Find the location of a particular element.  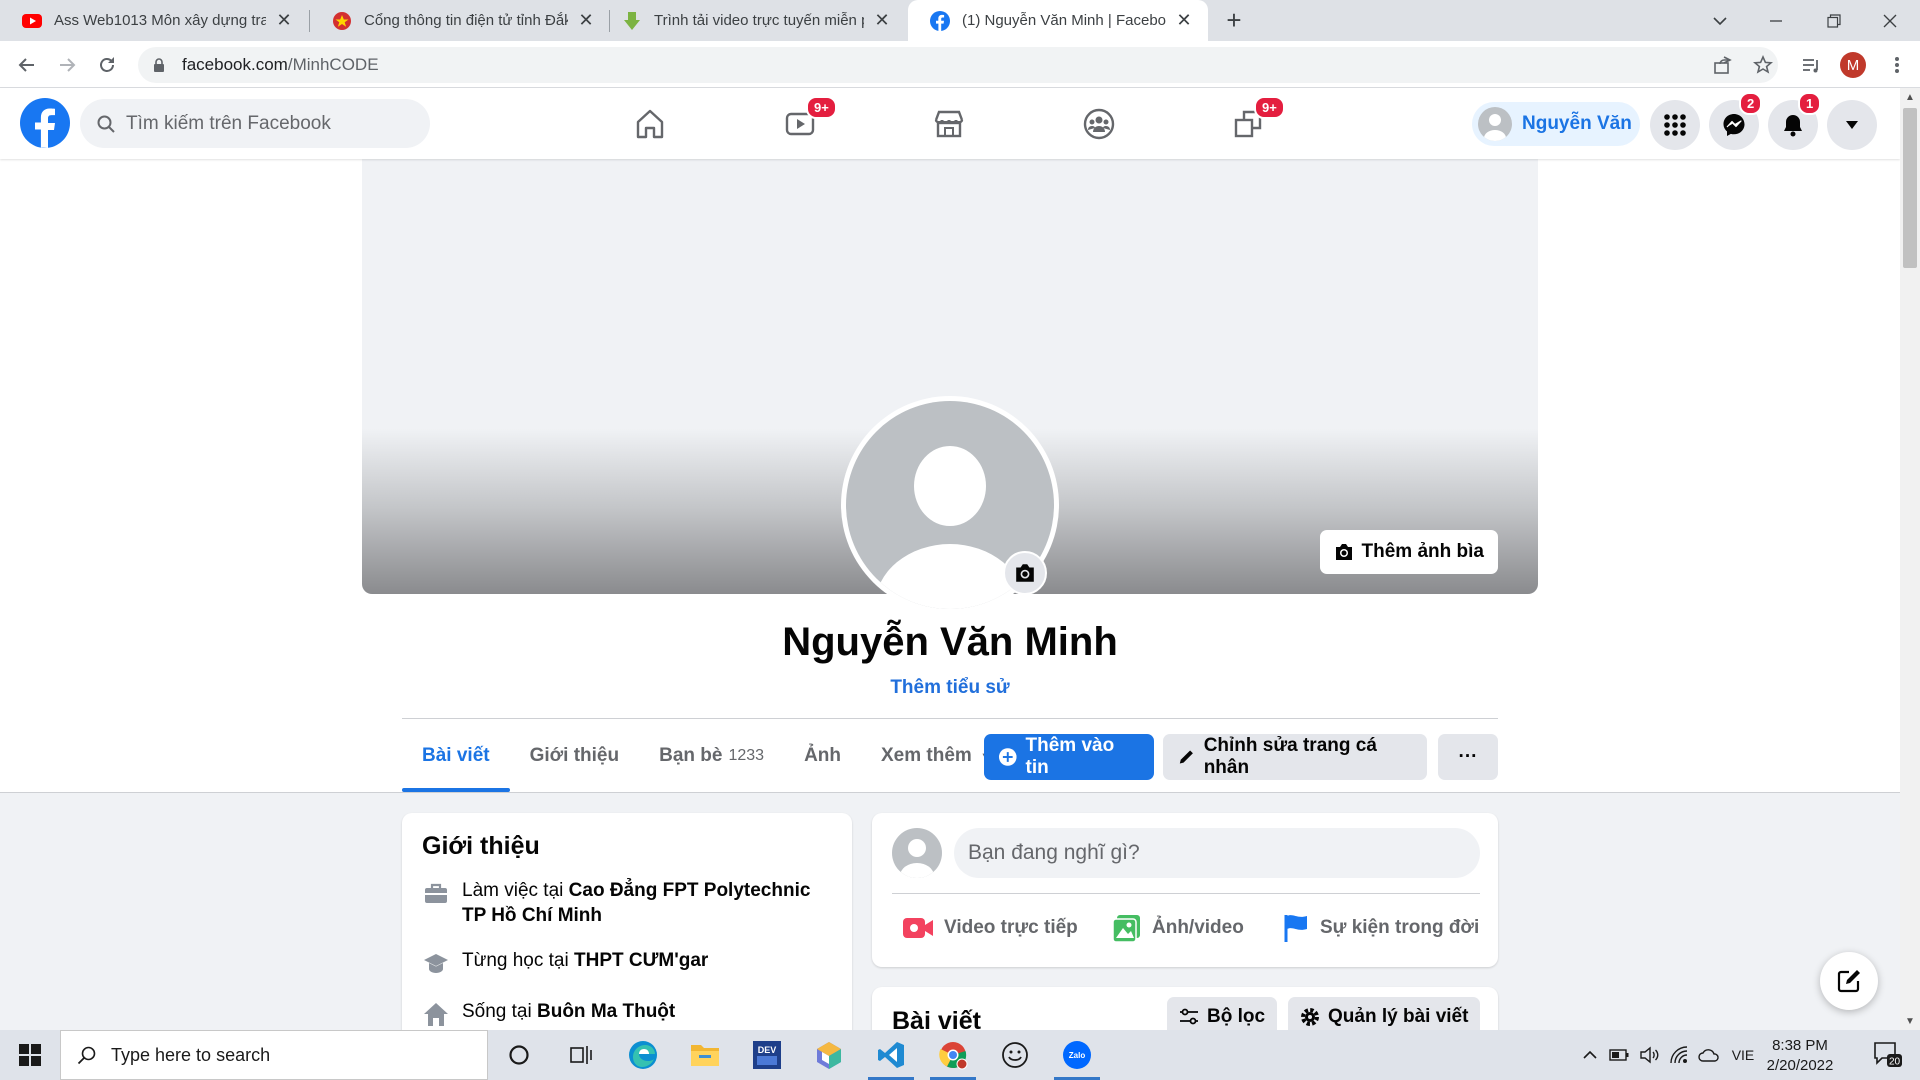

tab-posts: Bài viết is located at coordinates (456, 756).